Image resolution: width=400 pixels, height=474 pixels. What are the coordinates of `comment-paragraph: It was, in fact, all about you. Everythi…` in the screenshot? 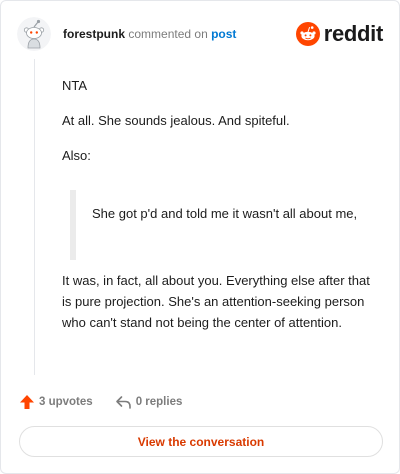 It's located at (216, 301).